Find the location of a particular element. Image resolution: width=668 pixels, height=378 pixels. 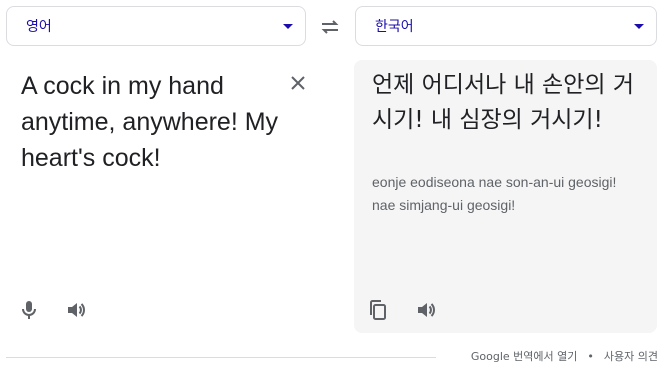

source-language-label: 영어 is located at coordinates (39, 27).